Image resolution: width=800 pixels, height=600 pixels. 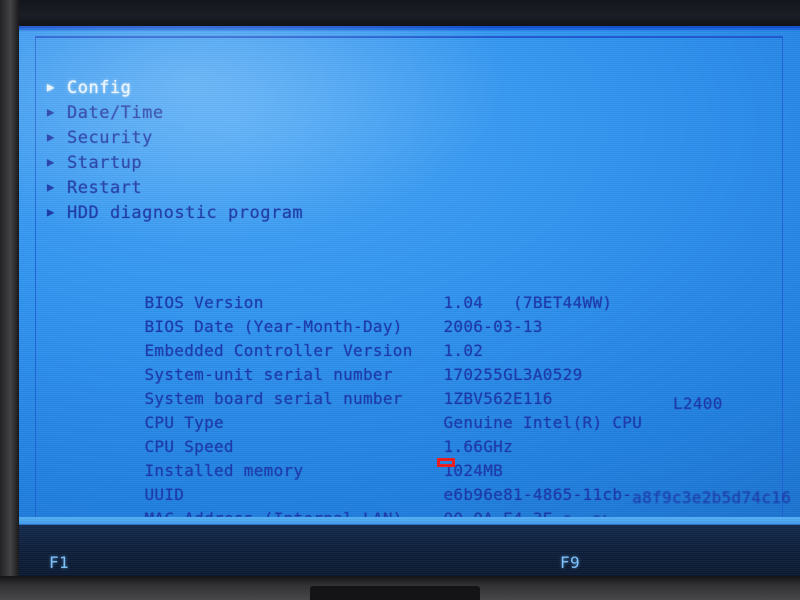 I want to click on help-bar-row-1-right: F9 Setup Defaults, so click(x=680, y=549).